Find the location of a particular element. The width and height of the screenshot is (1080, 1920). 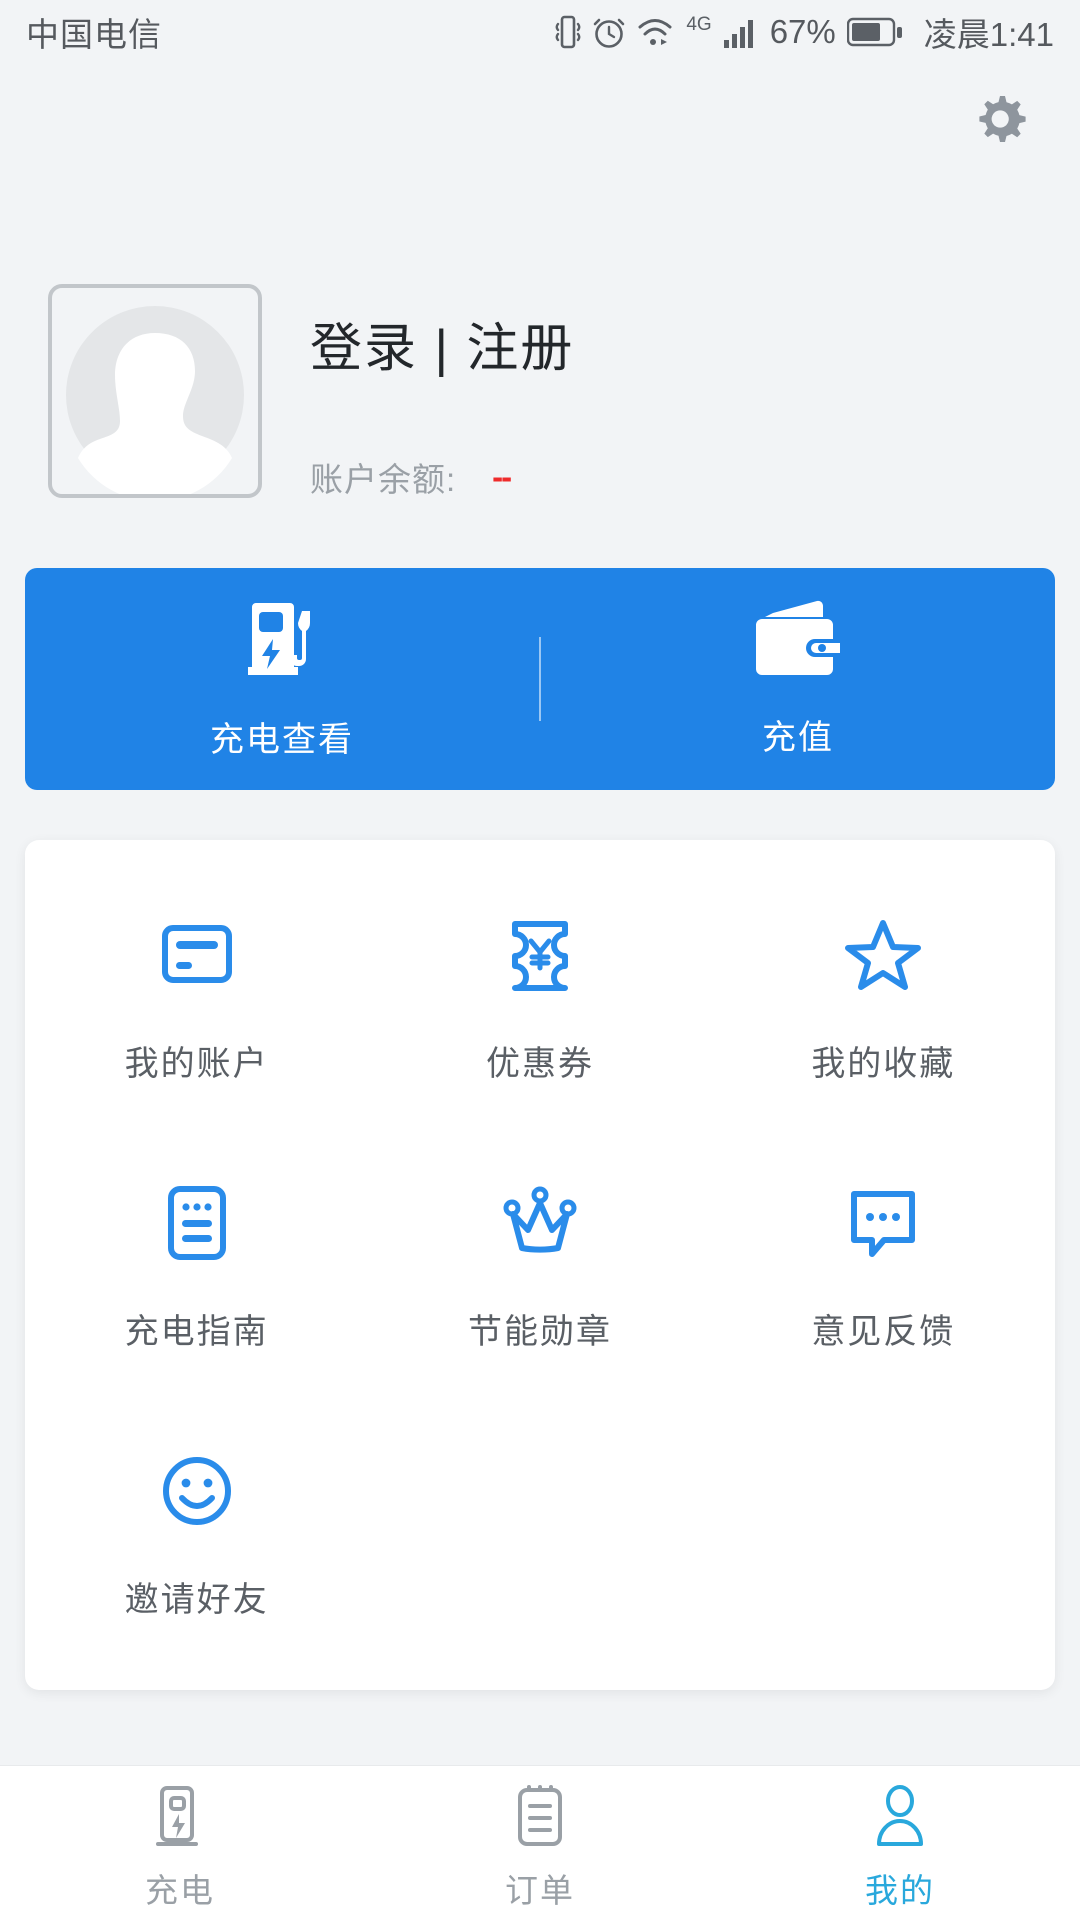

grid-item-my-account-label: 我的账户 is located at coordinates (196, 1064).